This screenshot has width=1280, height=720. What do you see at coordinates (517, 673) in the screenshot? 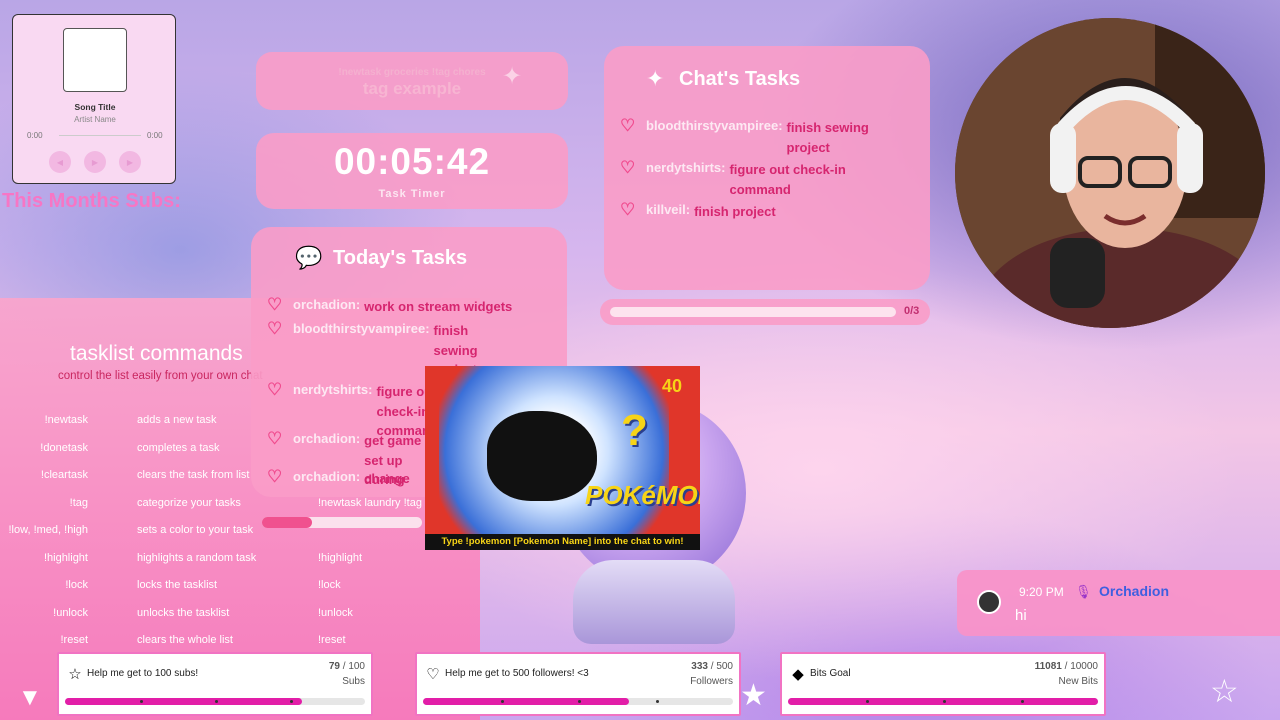
I see `goal-label: Help me get to 500 followers! <3` at bounding box center [517, 673].